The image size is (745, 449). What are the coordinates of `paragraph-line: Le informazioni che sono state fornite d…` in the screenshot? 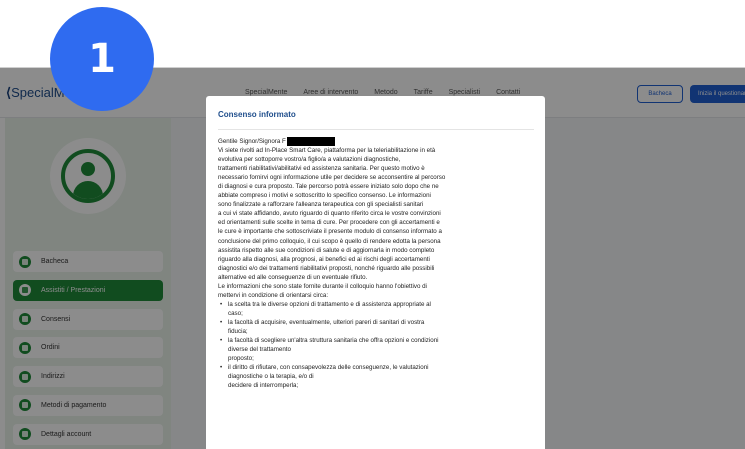 It's located at (322, 286).